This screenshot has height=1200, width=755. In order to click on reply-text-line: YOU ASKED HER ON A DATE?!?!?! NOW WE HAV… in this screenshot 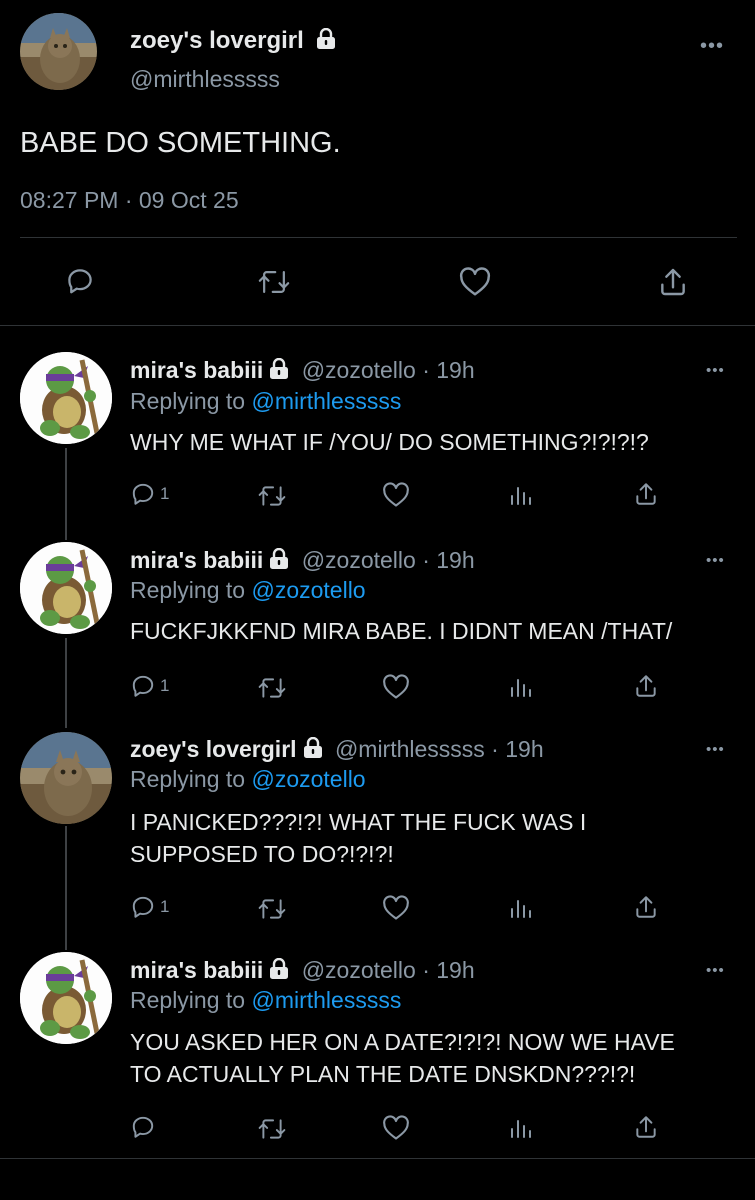, I will do `click(402, 1042)`.